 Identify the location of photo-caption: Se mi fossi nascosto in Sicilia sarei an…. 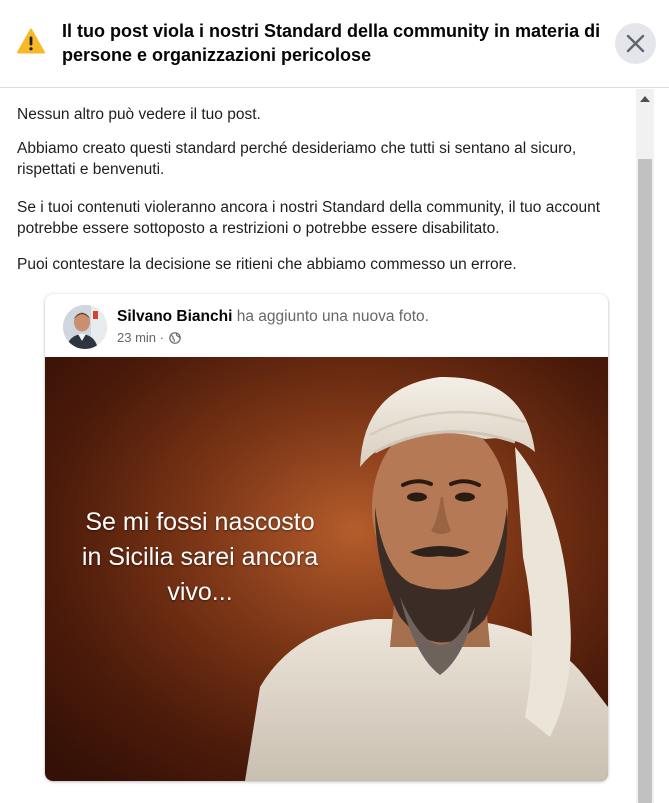
(200, 557).